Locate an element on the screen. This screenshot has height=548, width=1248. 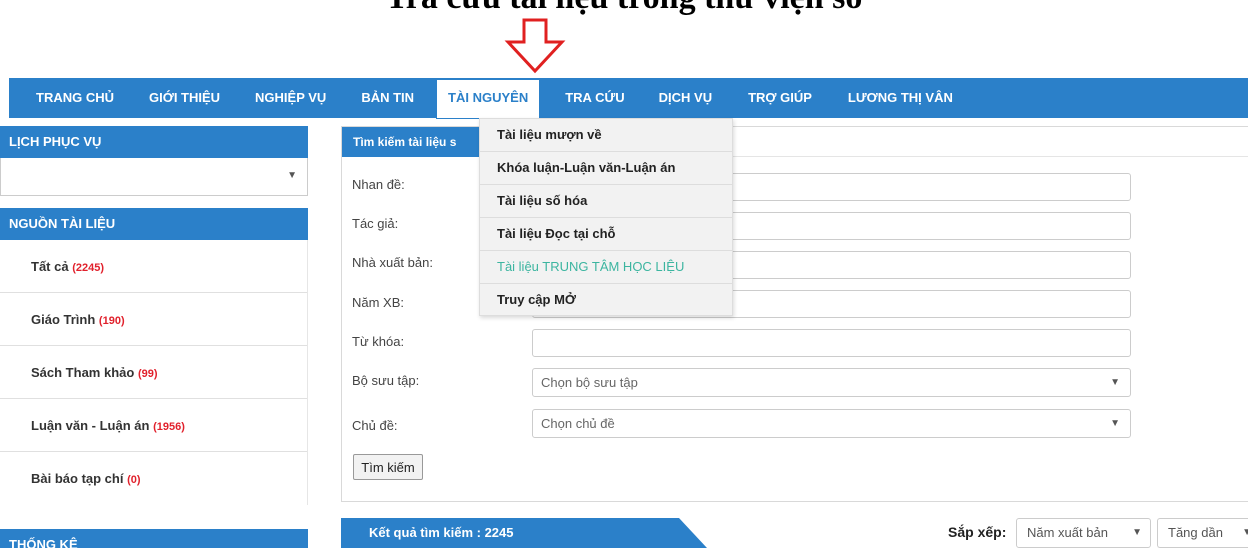
search-button: Tìm kiếm is located at coordinates (388, 467).